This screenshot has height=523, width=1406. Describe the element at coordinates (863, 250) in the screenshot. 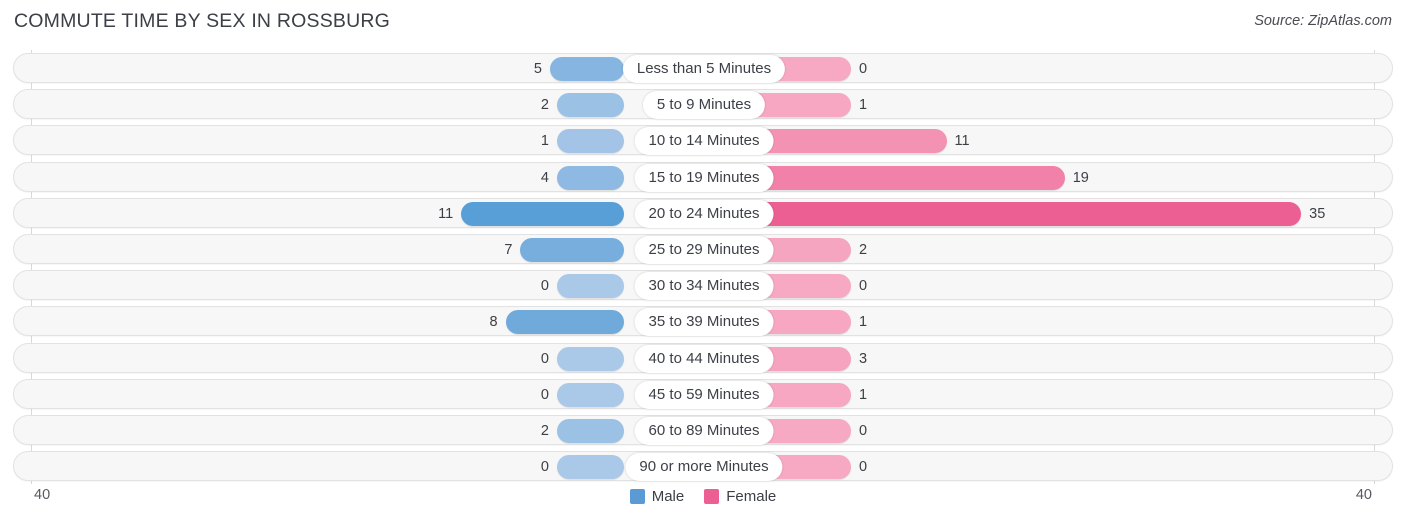

I see `bar-value-female: 2` at that location.